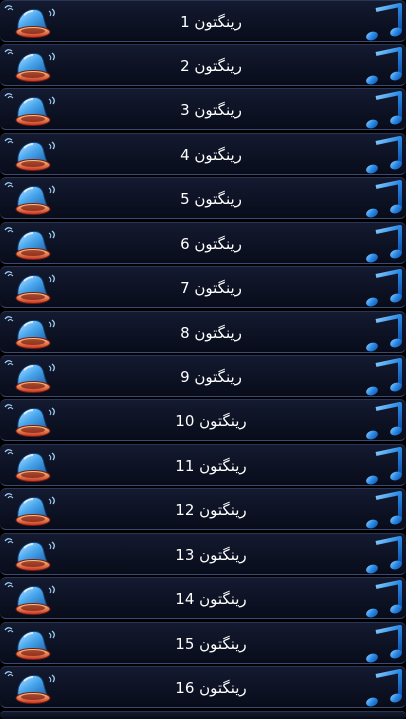 Image resolution: width=406 pixels, height=719 pixels. I want to click on ringtone-row-8: رینگتون 8, so click(203, 332).